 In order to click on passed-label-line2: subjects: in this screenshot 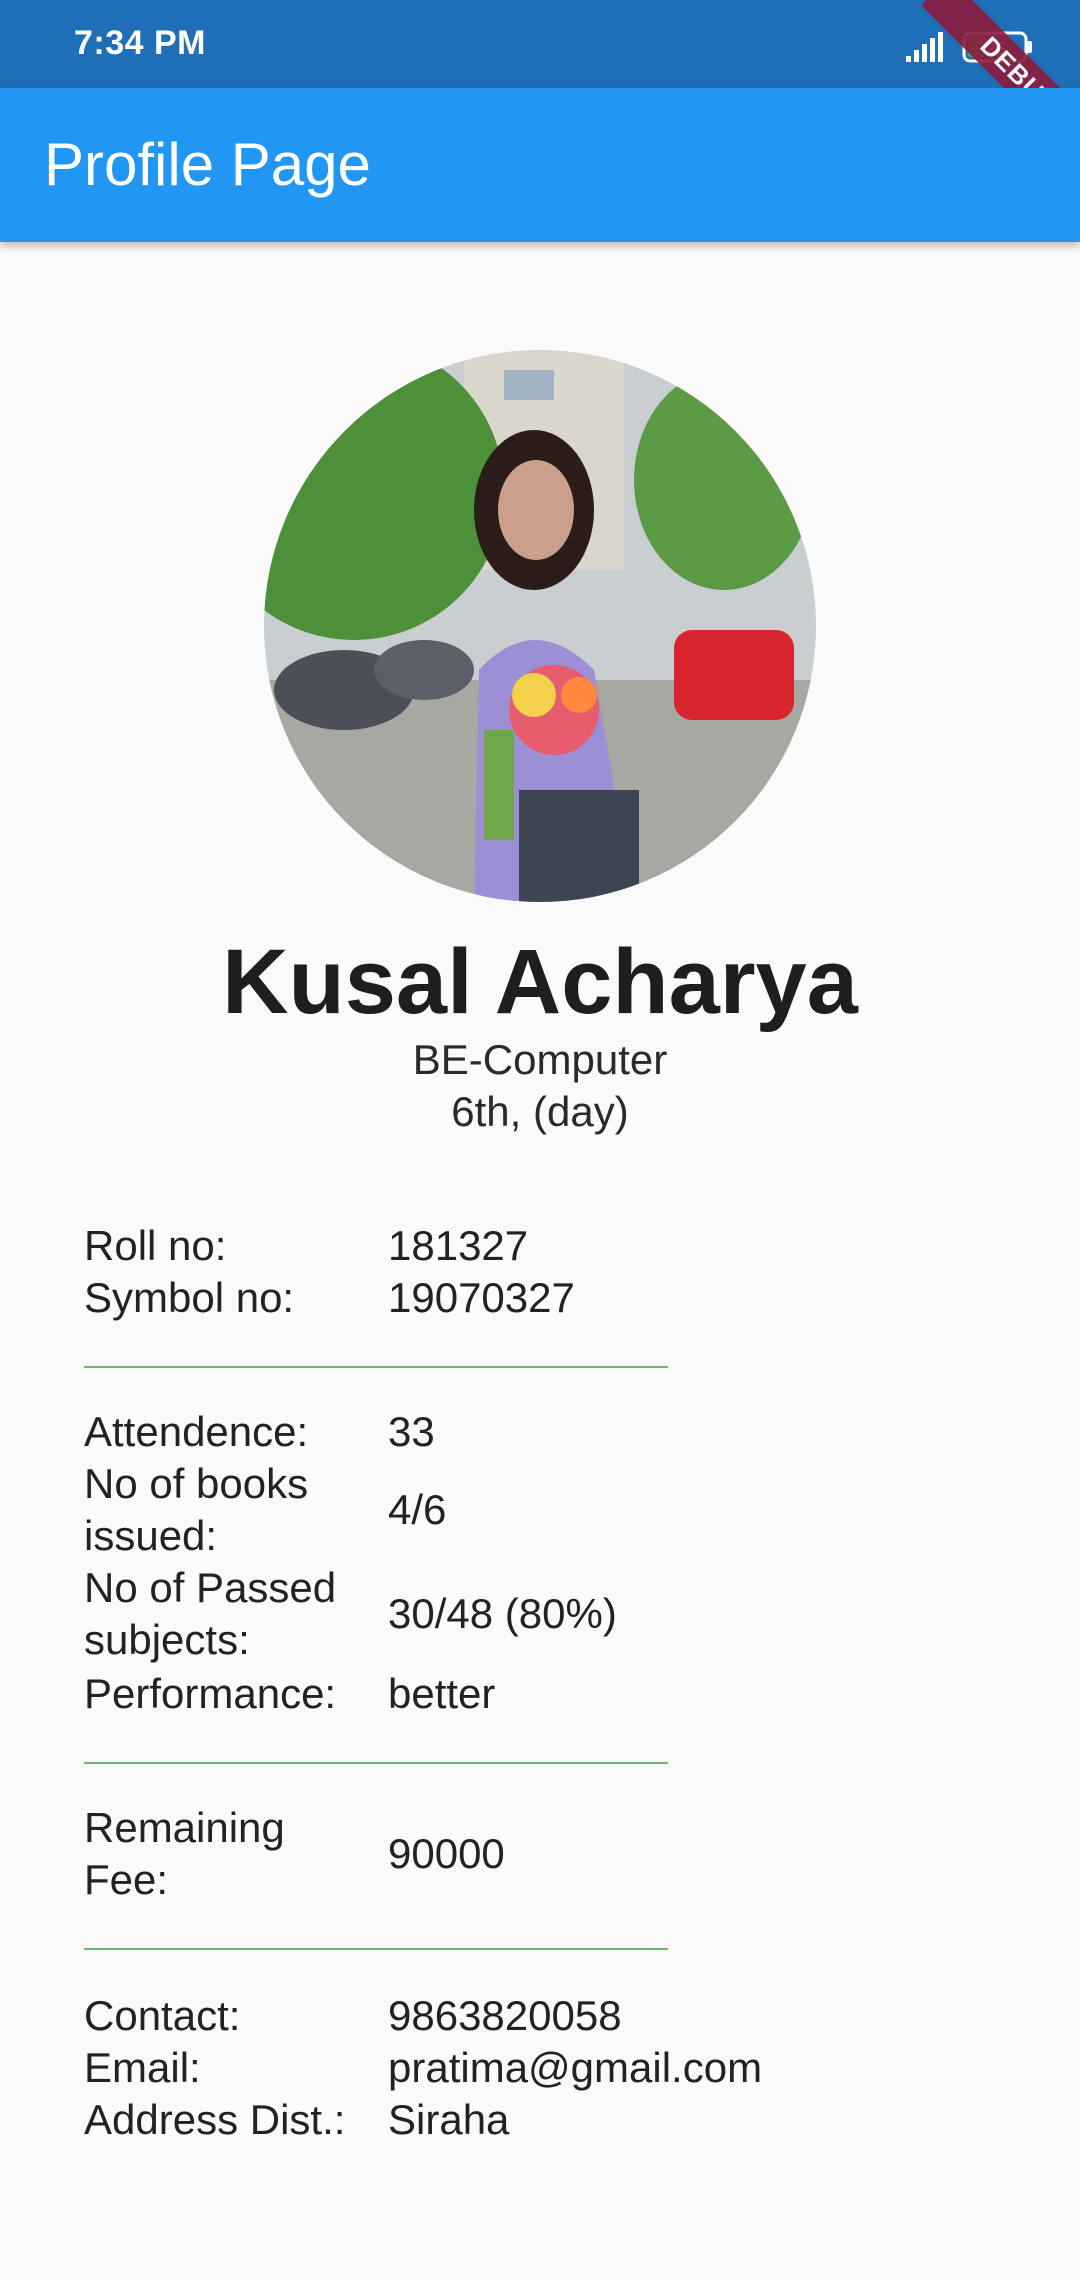, I will do `click(167, 1639)`.